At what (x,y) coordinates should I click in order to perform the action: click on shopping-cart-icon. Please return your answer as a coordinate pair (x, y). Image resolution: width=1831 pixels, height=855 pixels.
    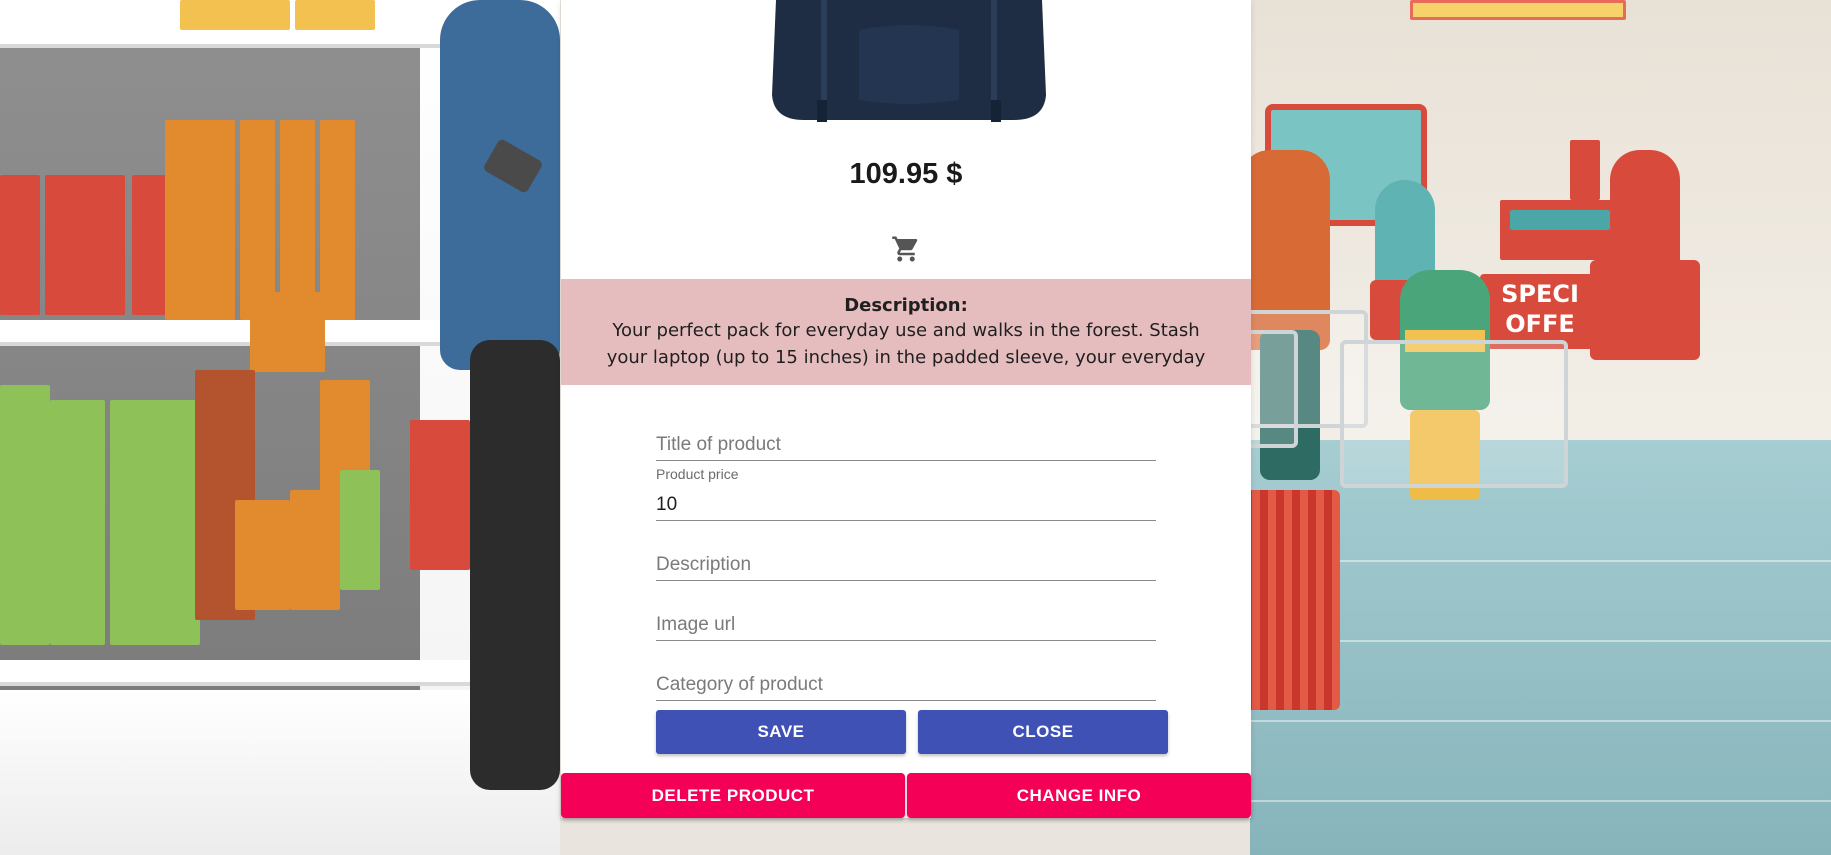
    Looking at the image, I should click on (906, 249).